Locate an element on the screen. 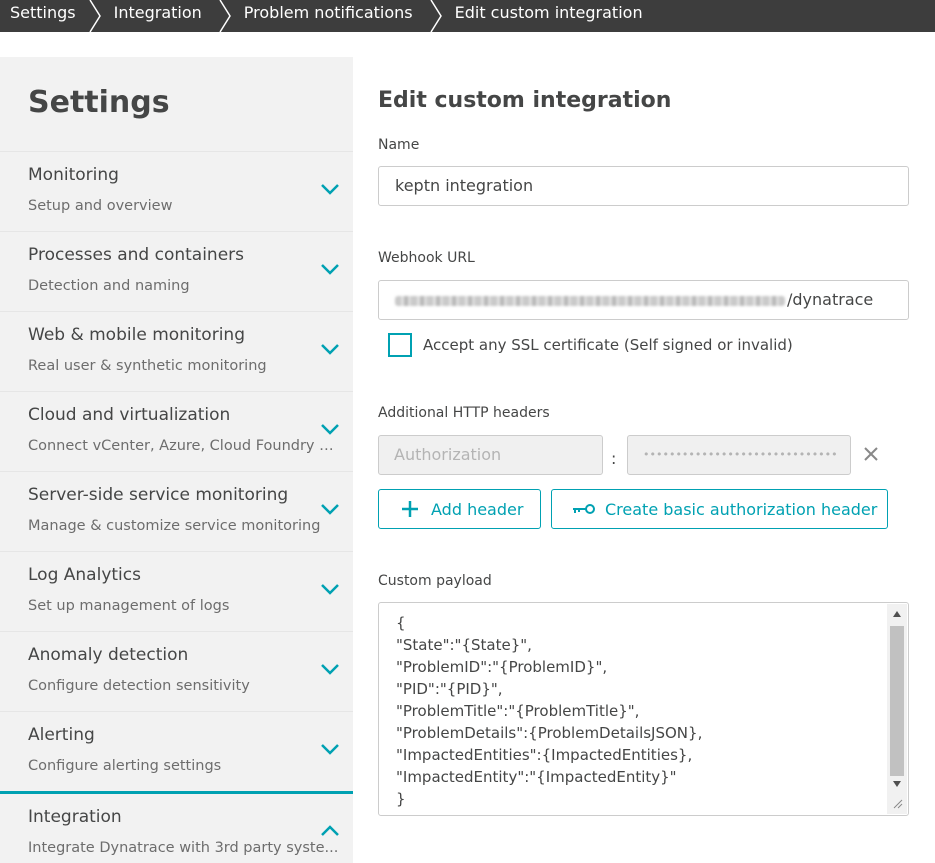 This screenshot has width=935, height=863. breadcrumb-integration: Integration is located at coordinates (158, 16).